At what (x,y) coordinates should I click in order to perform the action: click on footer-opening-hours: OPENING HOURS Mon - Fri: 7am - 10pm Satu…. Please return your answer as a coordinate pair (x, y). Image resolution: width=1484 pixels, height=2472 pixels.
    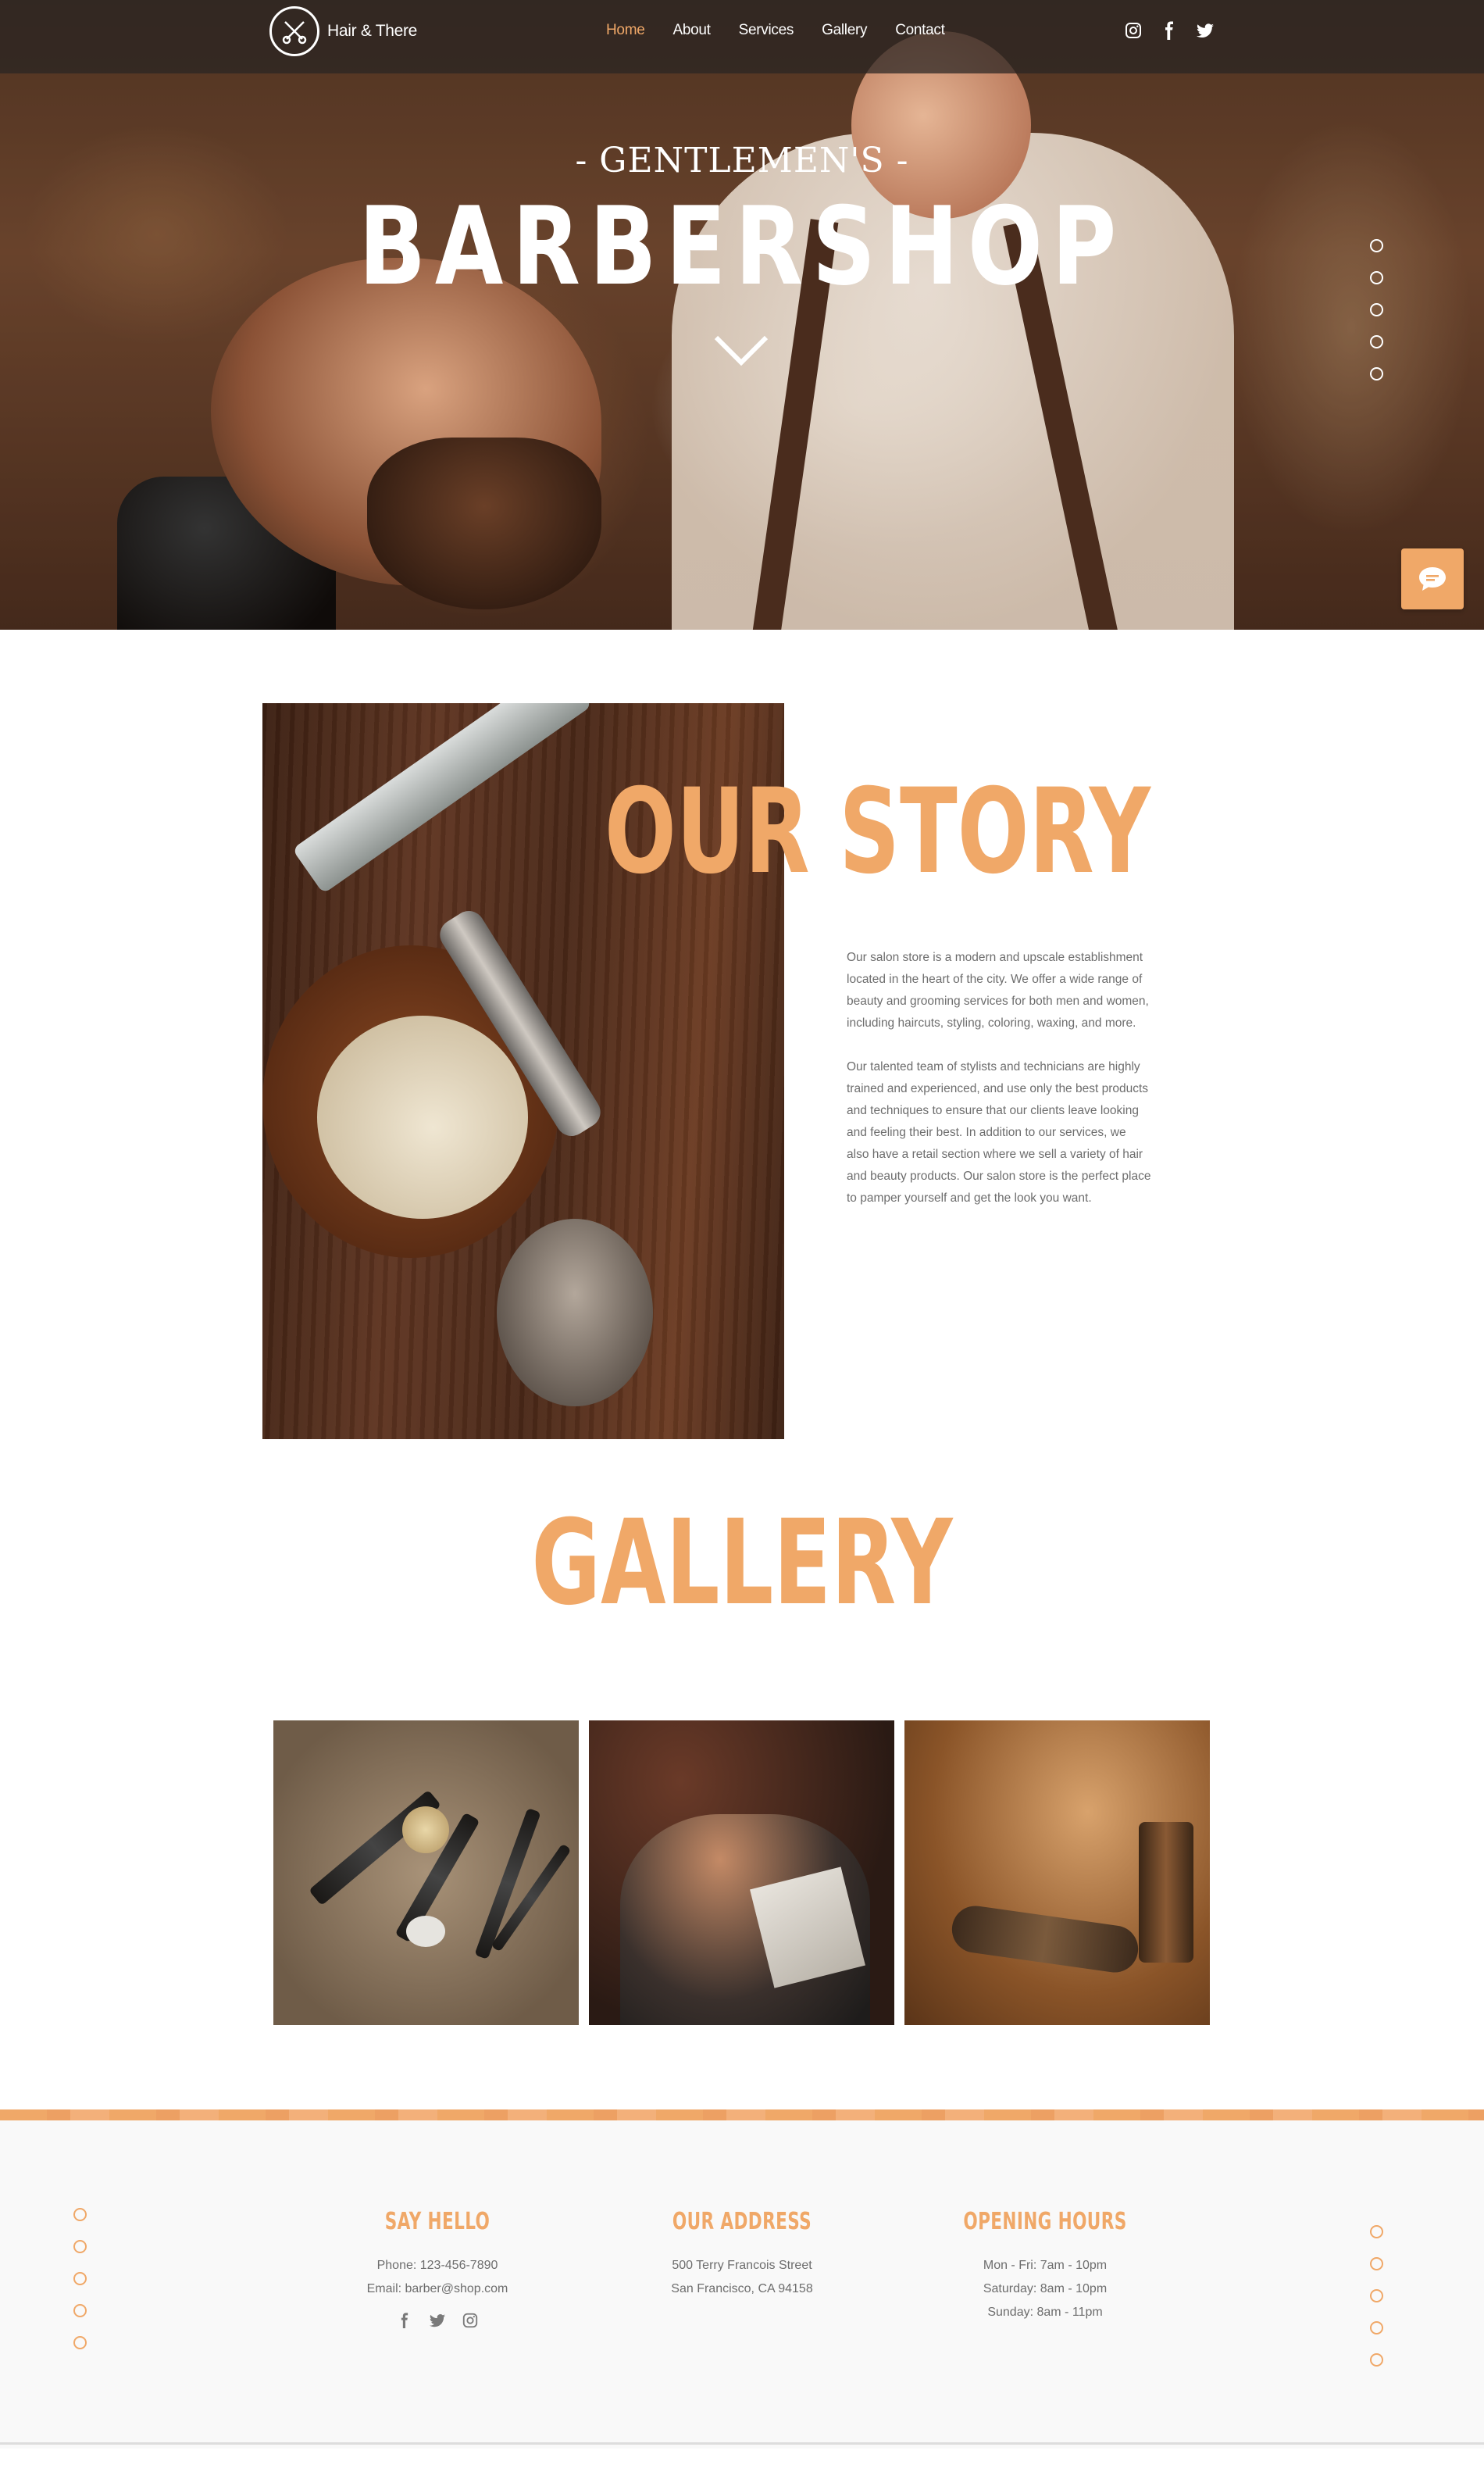
    Looking at the image, I should click on (1045, 2266).